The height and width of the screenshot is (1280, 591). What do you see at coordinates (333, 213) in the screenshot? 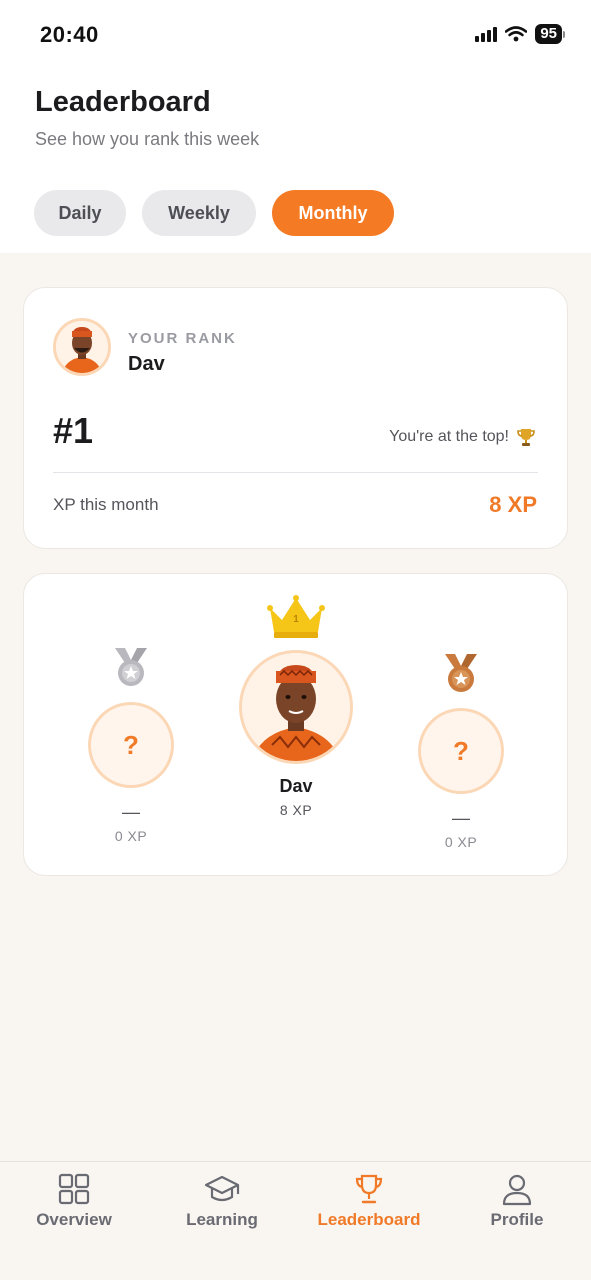
I see `tab-monthly: Monthly` at bounding box center [333, 213].